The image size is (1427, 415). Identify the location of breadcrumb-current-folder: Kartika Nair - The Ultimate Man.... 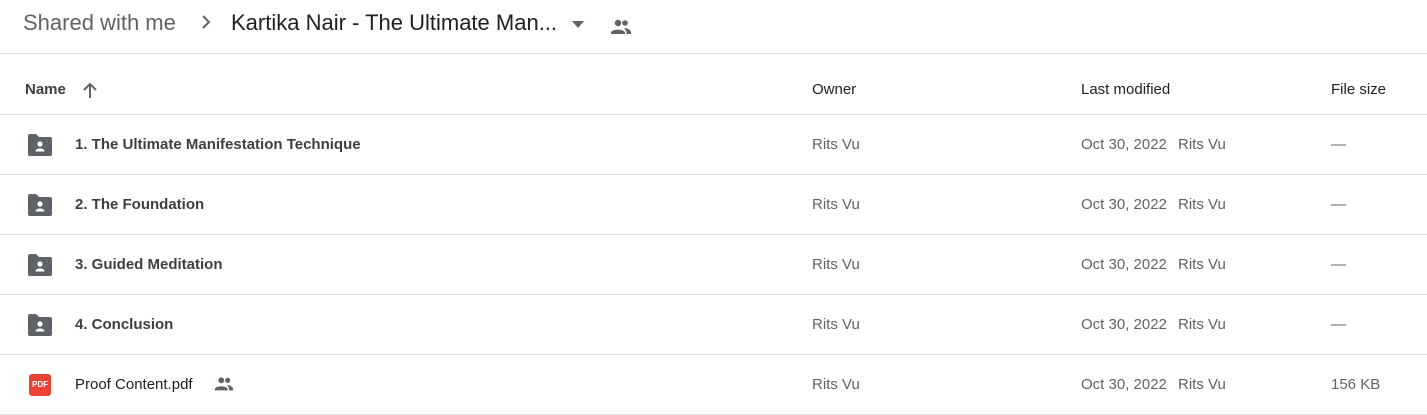
(394, 23).